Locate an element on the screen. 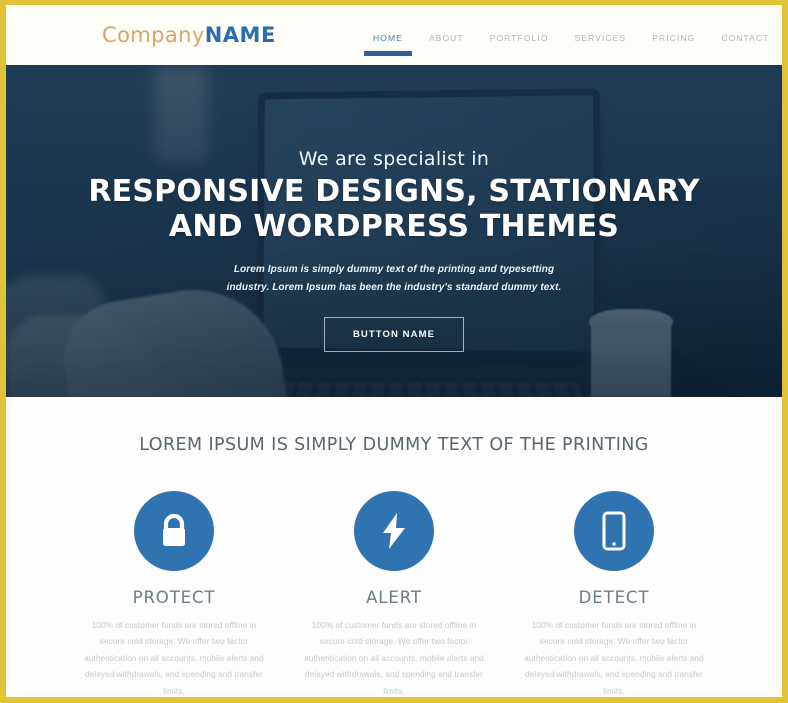  hero-title-line-1: RESPONSIVE DESIGNS, STATIONARY is located at coordinates (394, 191).